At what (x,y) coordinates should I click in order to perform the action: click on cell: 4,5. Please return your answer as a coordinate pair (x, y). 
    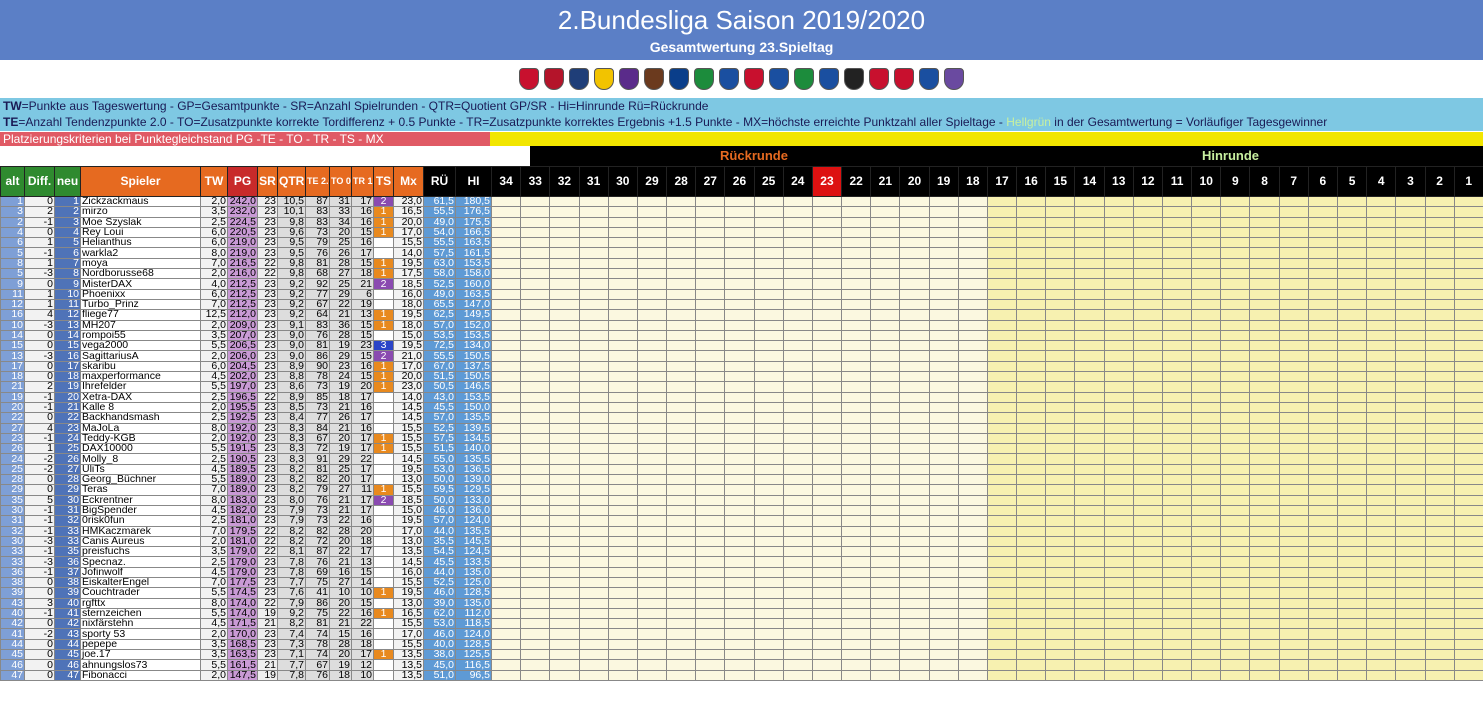
    Looking at the image, I should click on (214, 572).